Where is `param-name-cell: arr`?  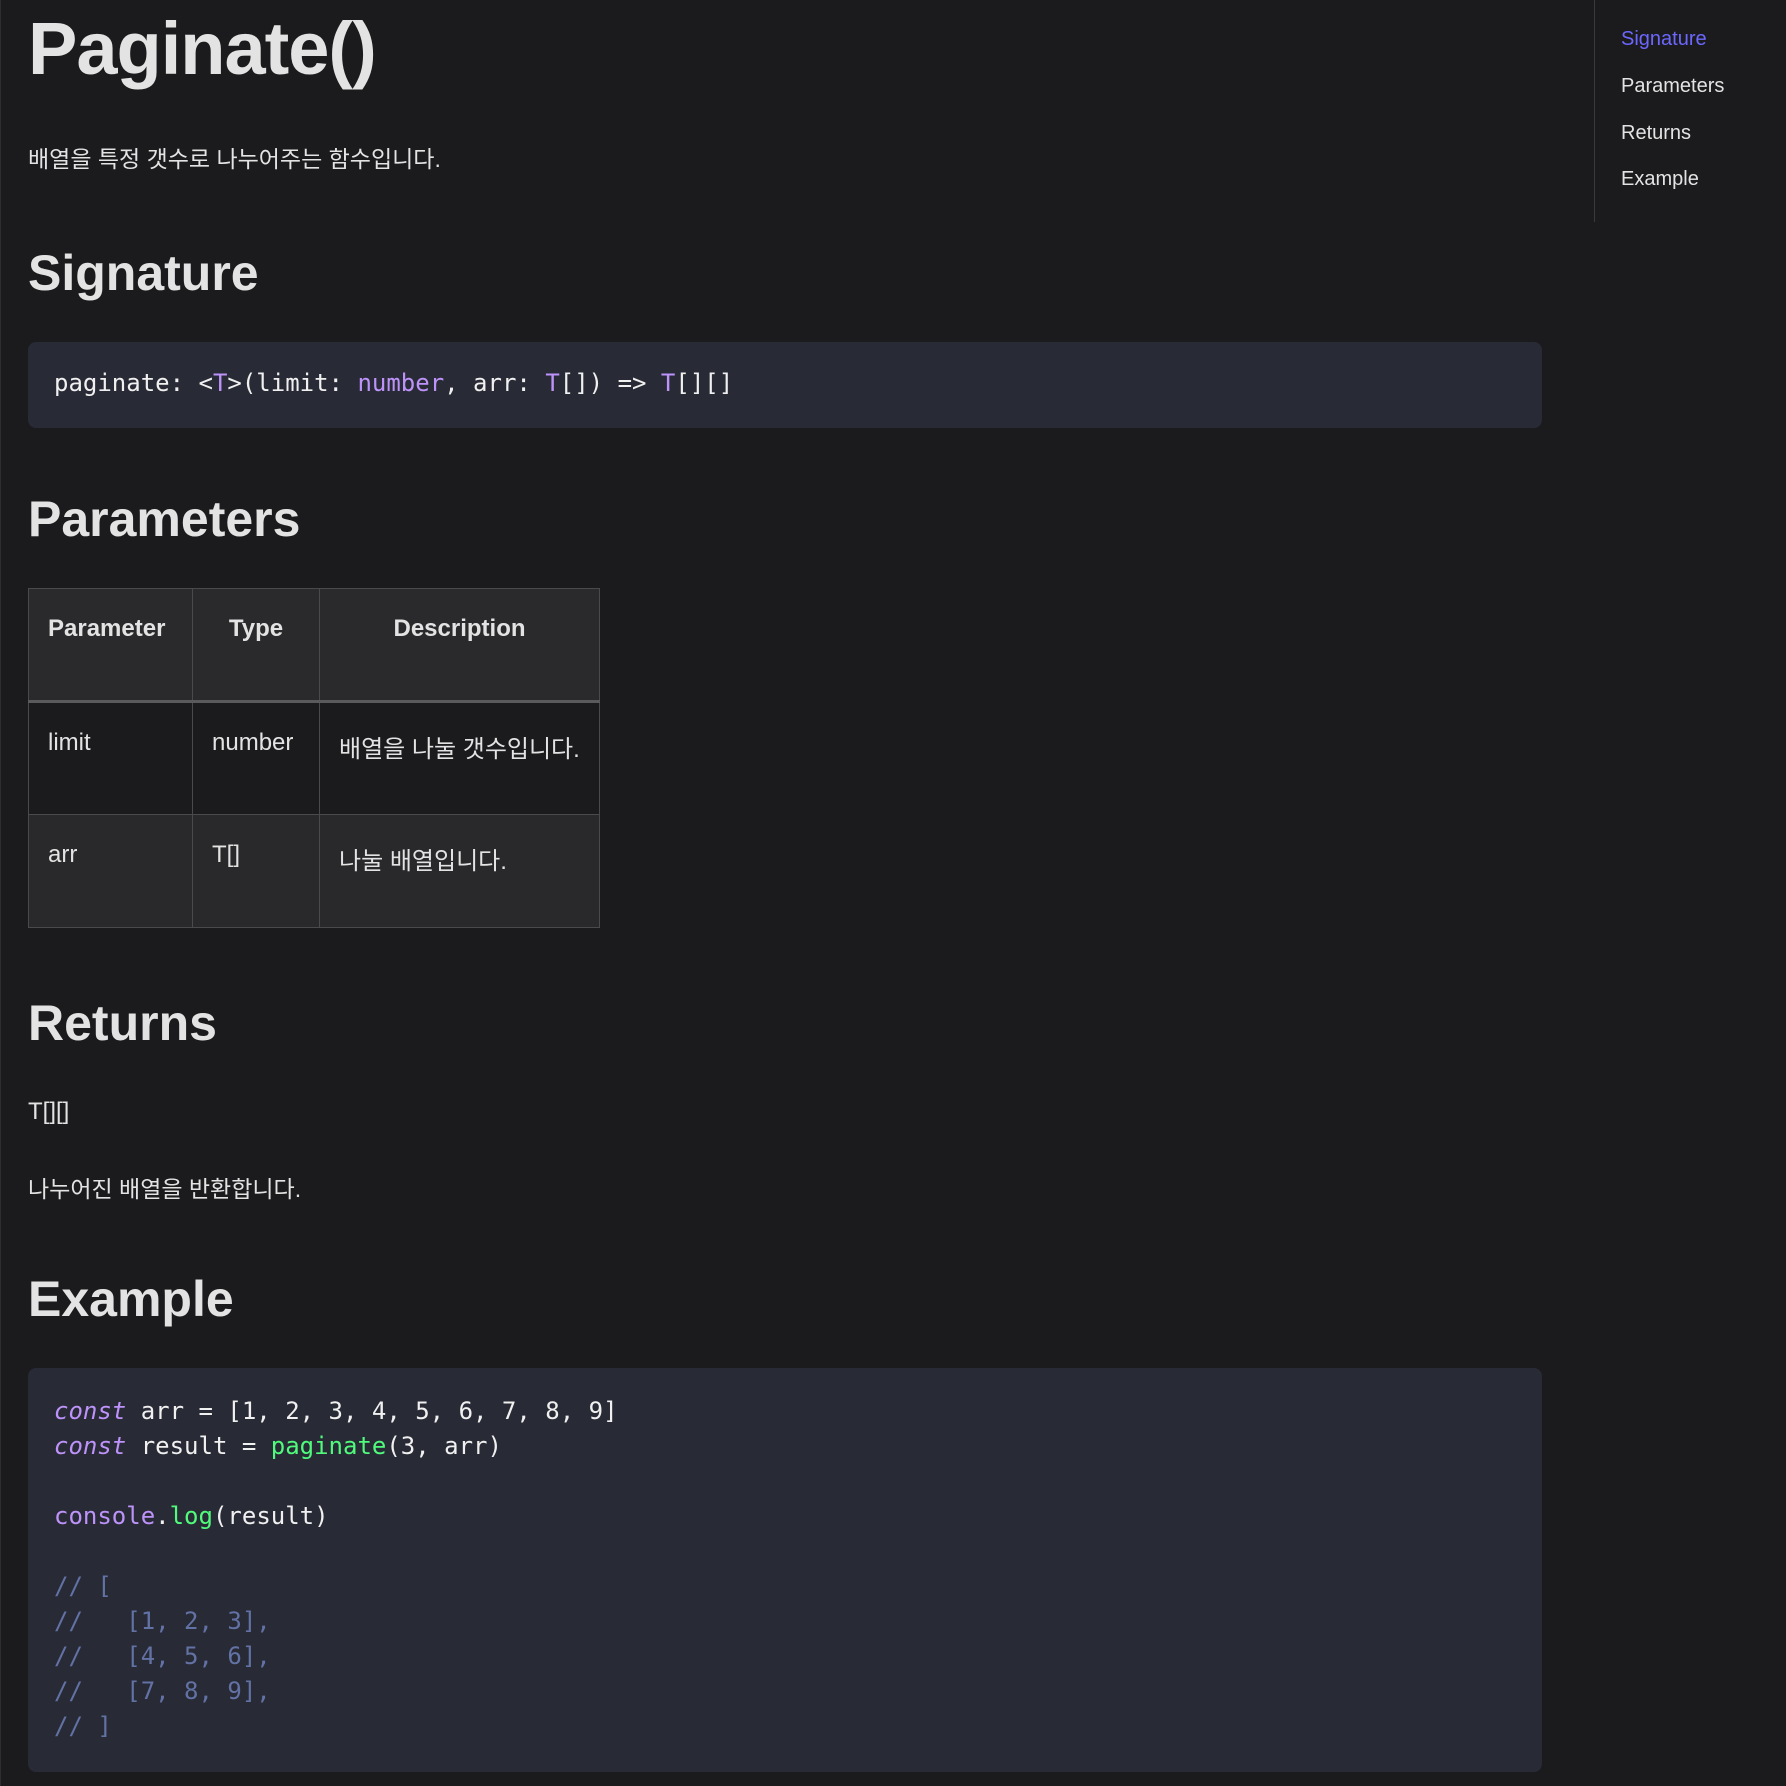 param-name-cell: arr is located at coordinates (110, 871).